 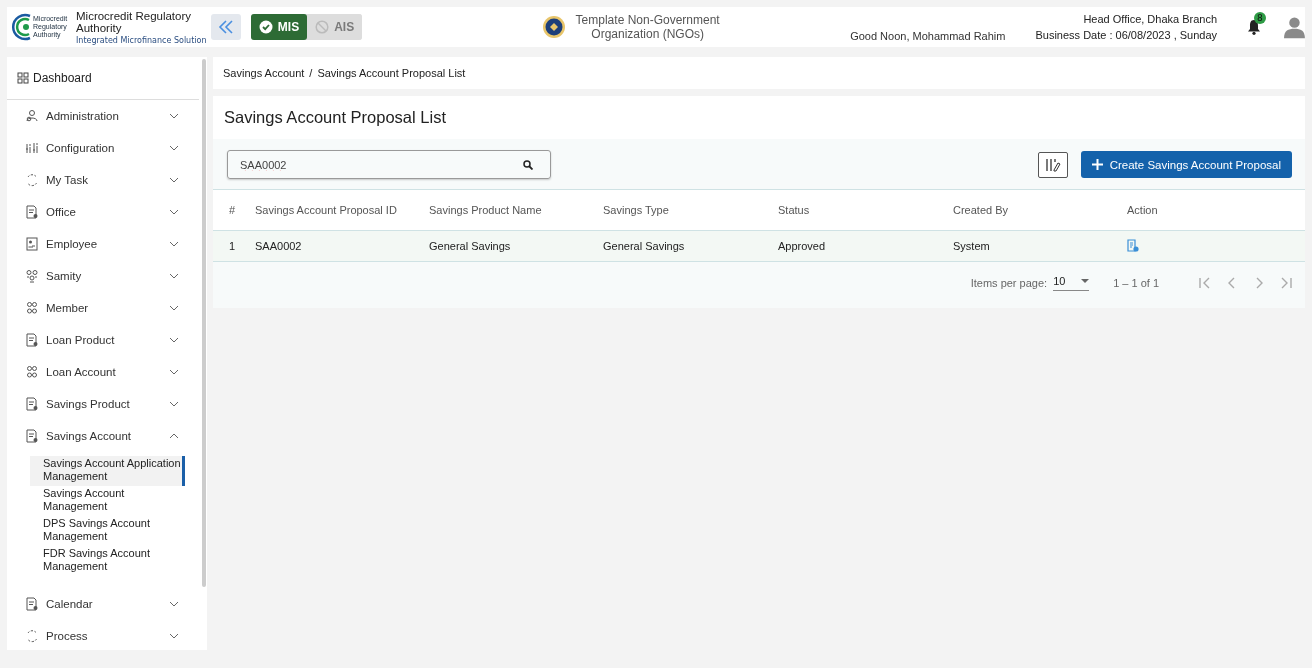 What do you see at coordinates (322, 27) in the screenshot?
I see `blocked-circle-icon` at bounding box center [322, 27].